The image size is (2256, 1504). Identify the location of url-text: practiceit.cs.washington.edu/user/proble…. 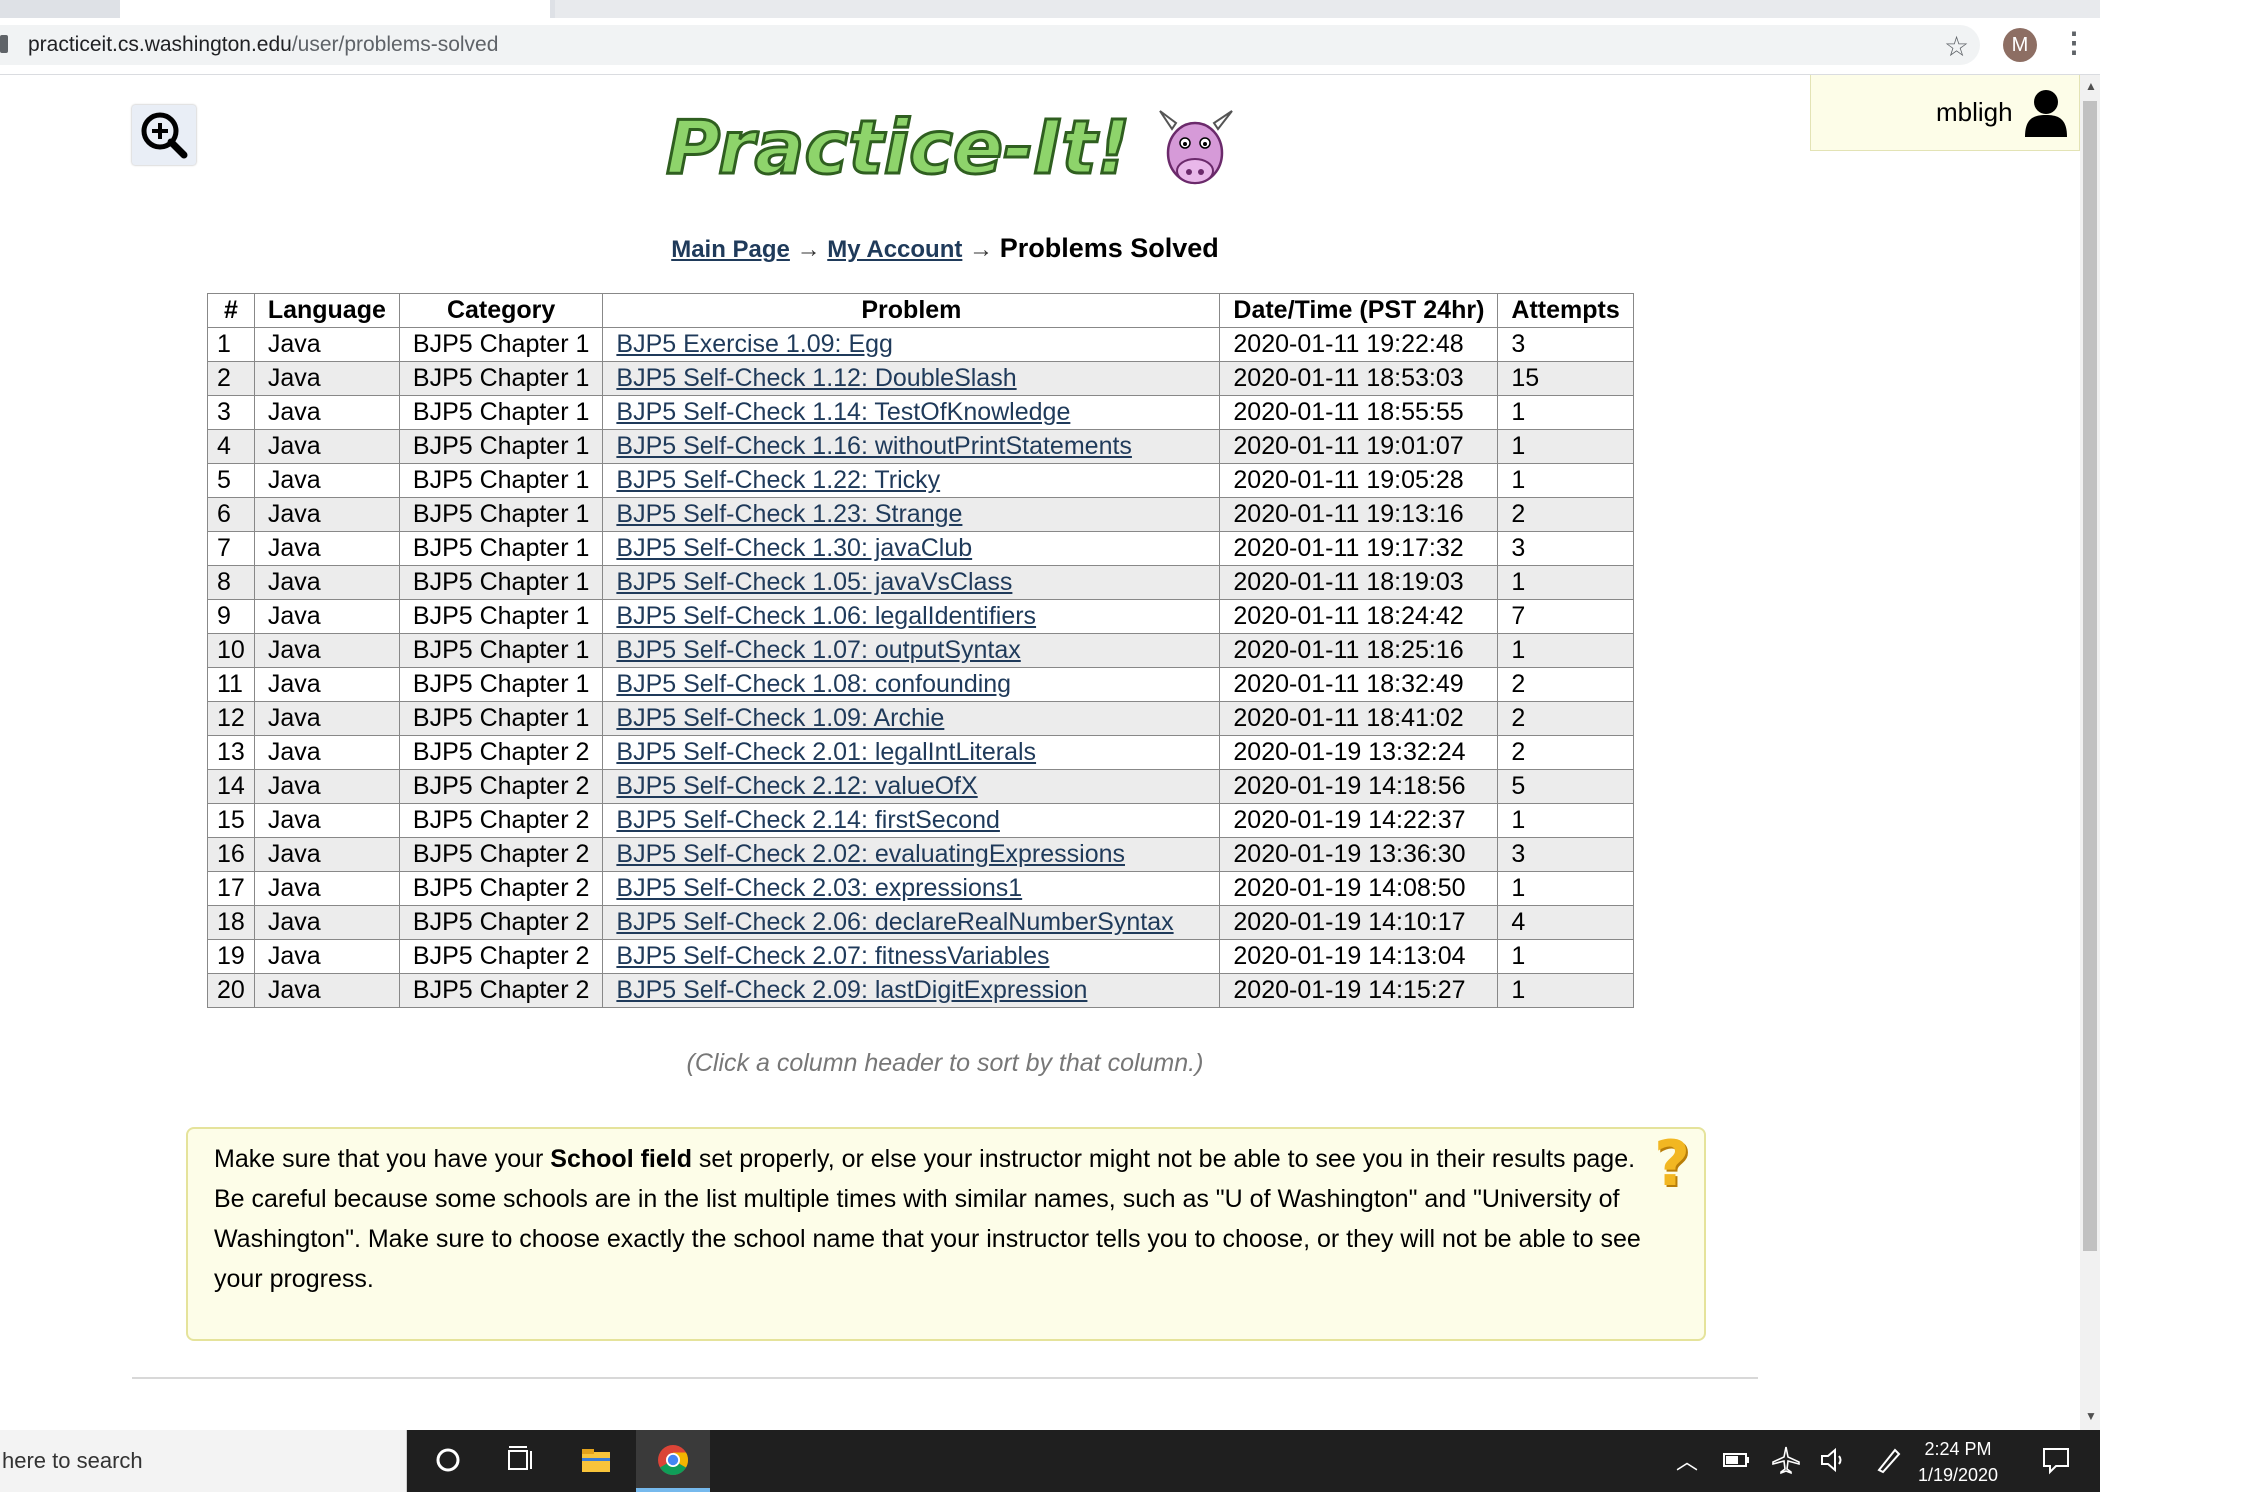
(263, 45).